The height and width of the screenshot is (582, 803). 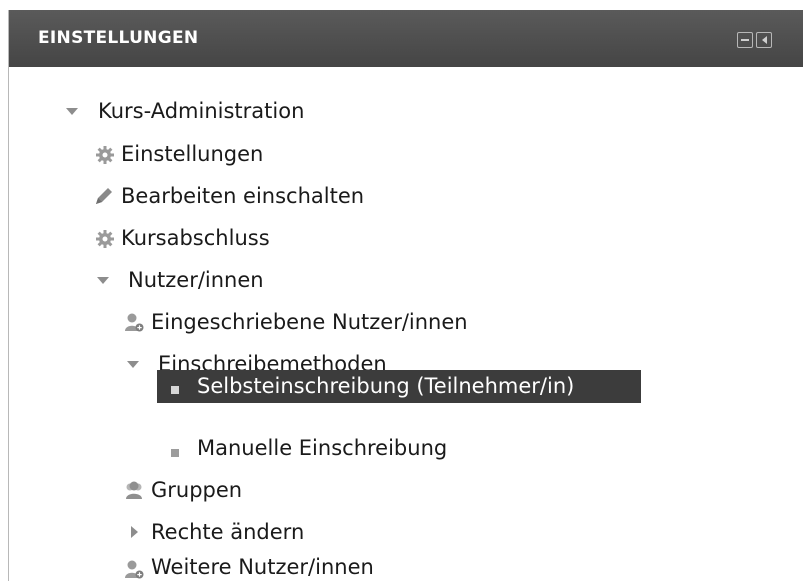 I want to click on tree-item-label: Eingeschriebene Nutzer/innen, so click(x=309, y=322).